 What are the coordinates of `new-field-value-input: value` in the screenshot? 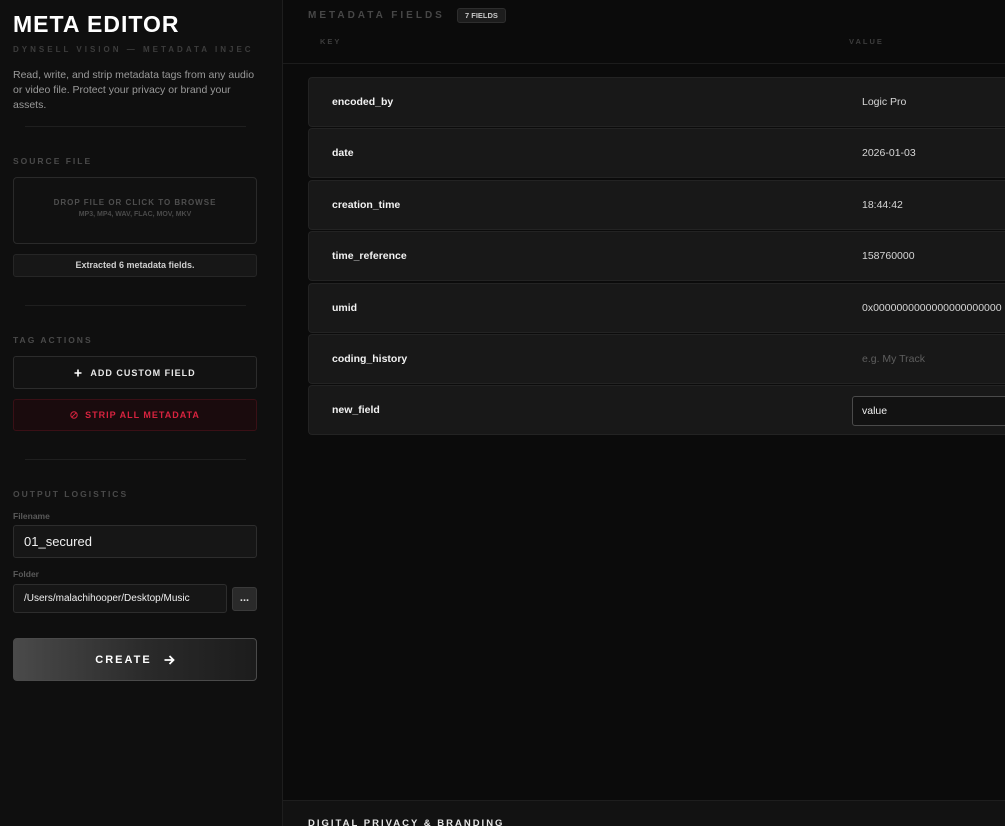 It's located at (928, 411).